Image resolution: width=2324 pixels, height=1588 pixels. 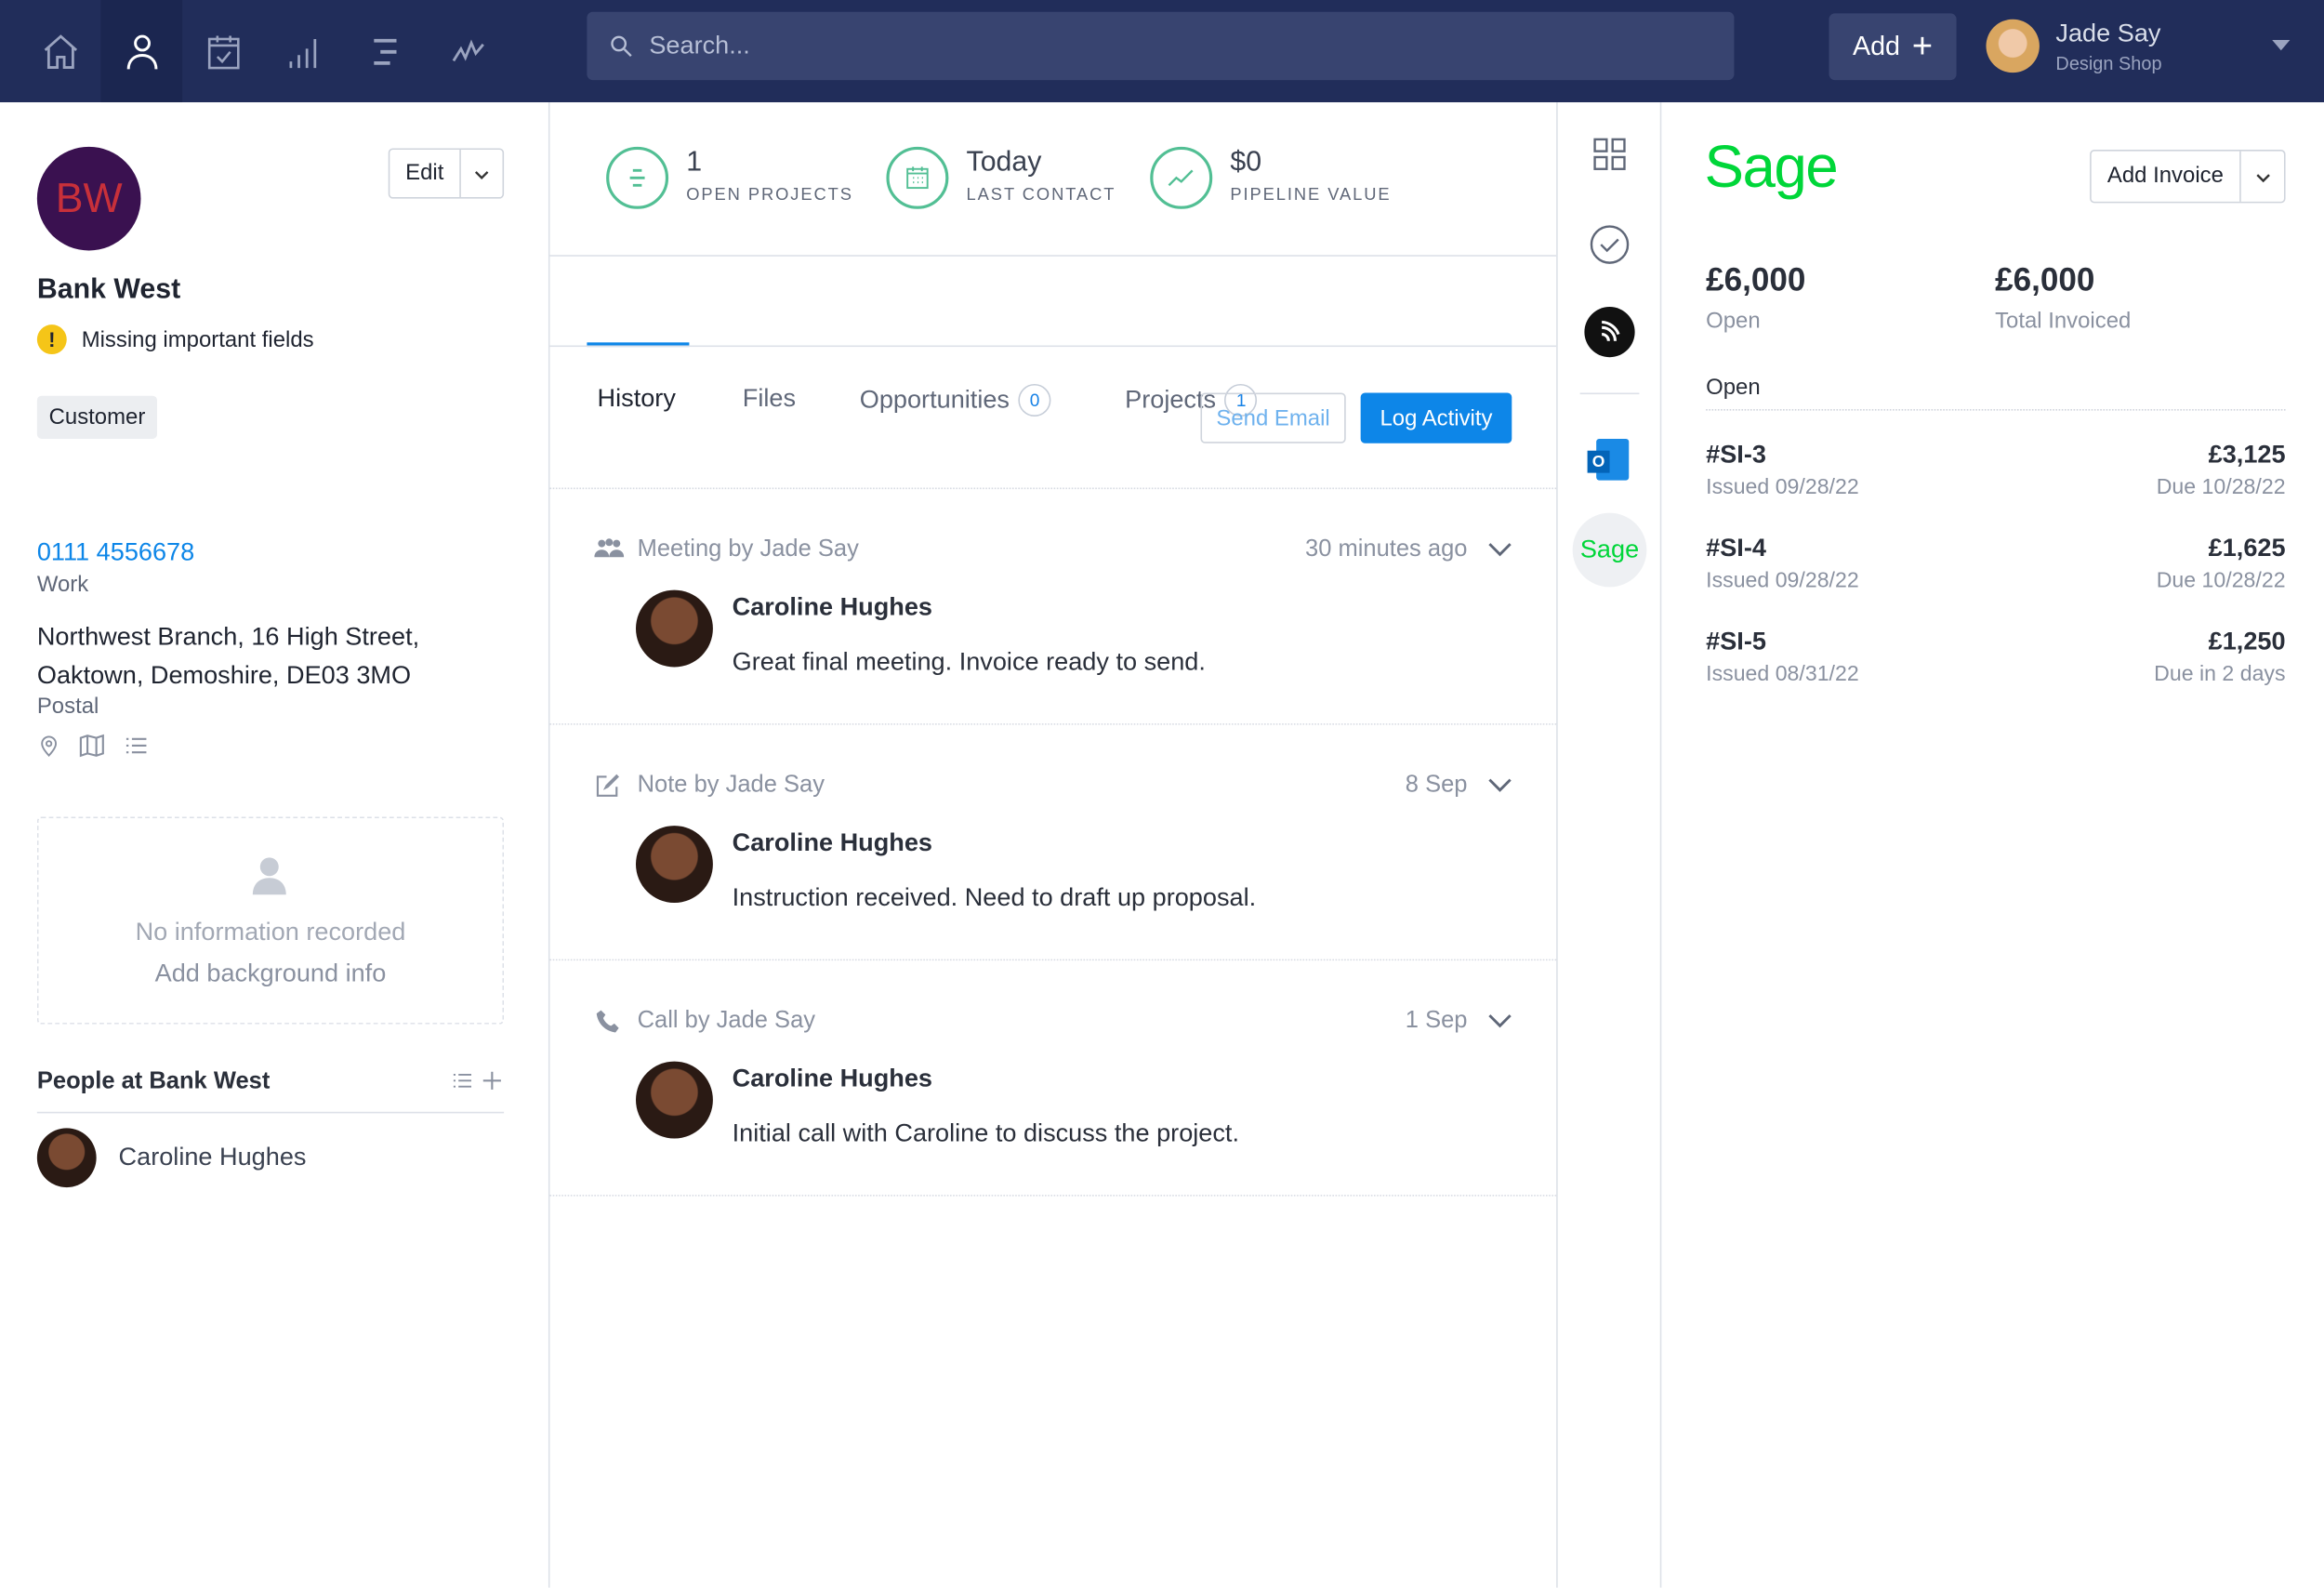 What do you see at coordinates (115, 553) in the screenshot?
I see `phone-link: 0111 4556678` at bounding box center [115, 553].